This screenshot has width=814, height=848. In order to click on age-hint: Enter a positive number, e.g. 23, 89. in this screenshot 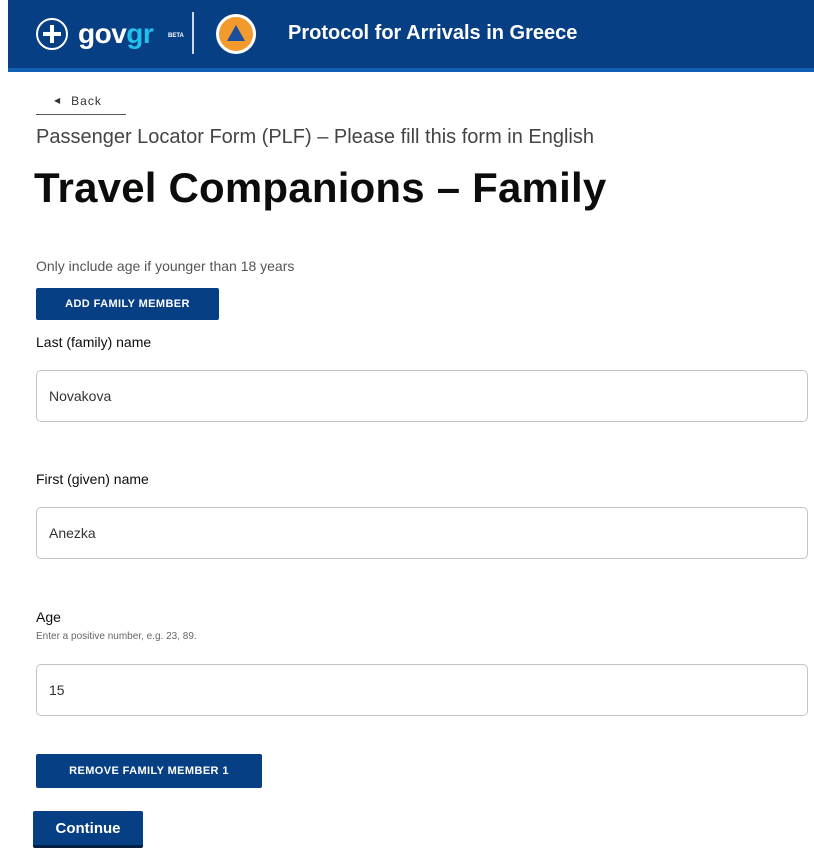, I will do `click(116, 636)`.